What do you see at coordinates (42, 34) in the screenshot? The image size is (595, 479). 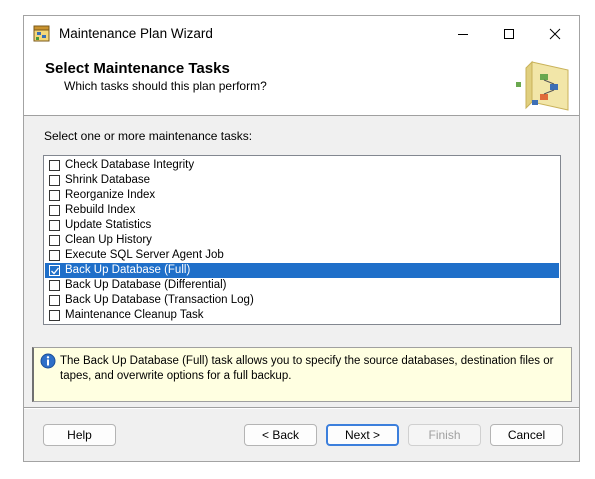 I see `maintenance-plan-app-icon` at bounding box center [42, 34].